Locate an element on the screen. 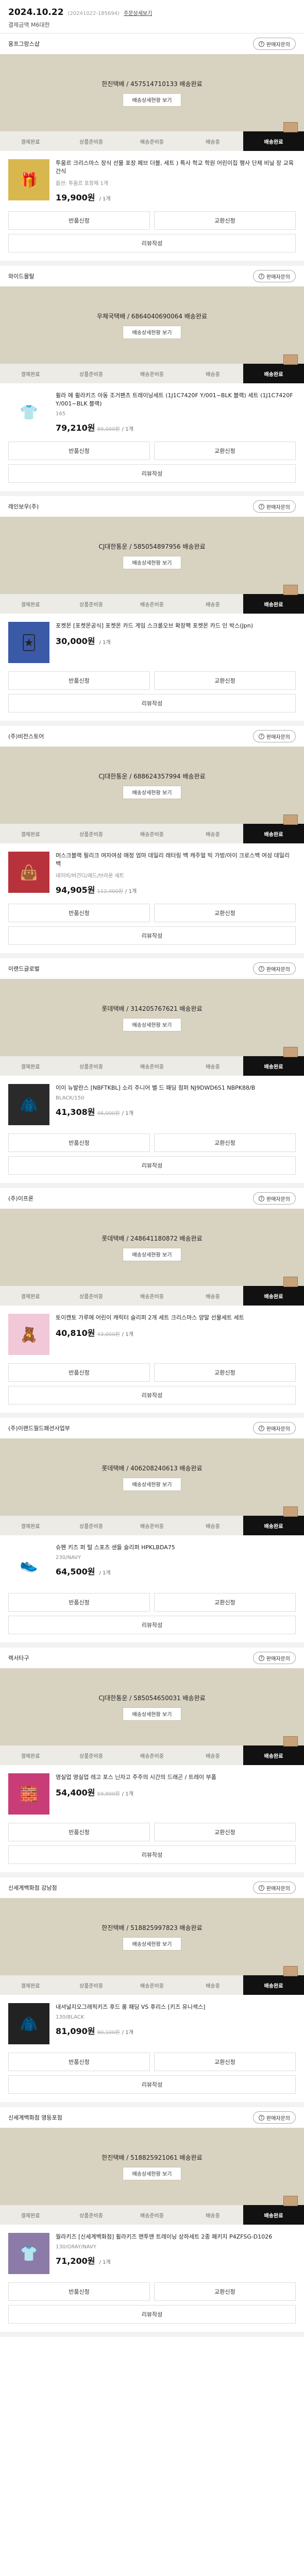 This screenshot has width=304, height=2576. seller-name: (주)이프론 is located at coordinates (20, 1198).